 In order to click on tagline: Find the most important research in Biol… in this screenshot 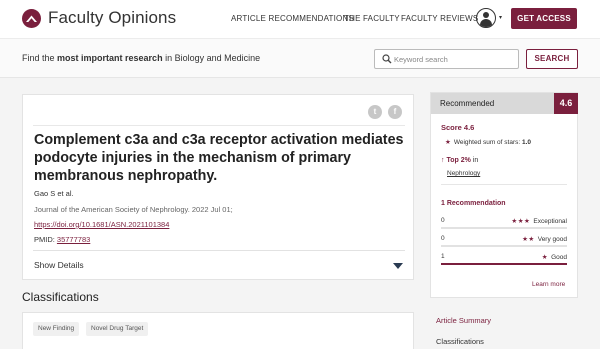, I will do `click(141, 58)`.